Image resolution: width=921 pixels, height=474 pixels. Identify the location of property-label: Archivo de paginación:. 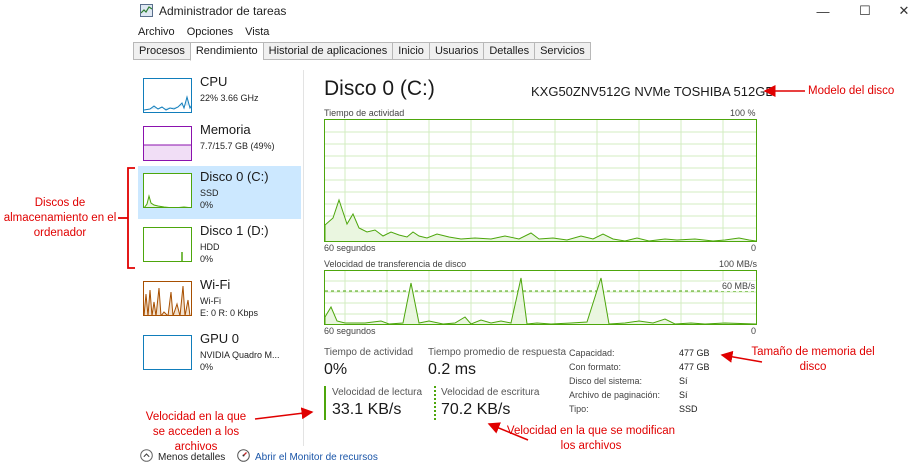
(615, 395).